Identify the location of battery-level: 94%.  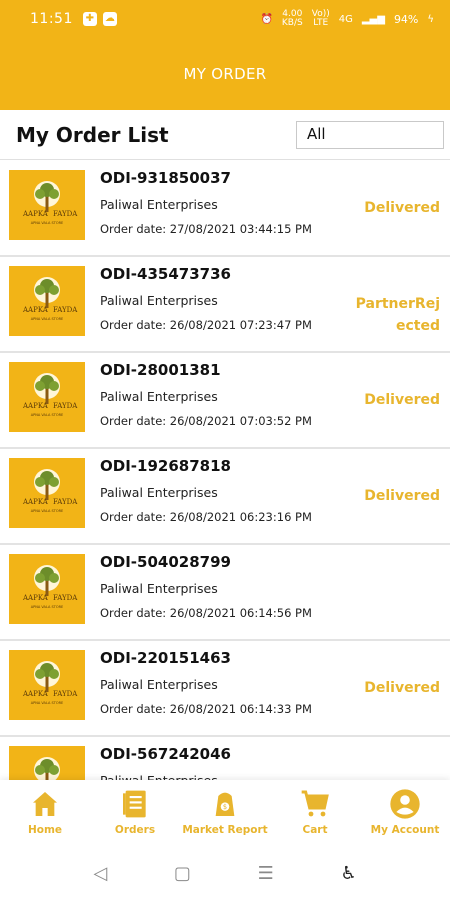
(406, 19).